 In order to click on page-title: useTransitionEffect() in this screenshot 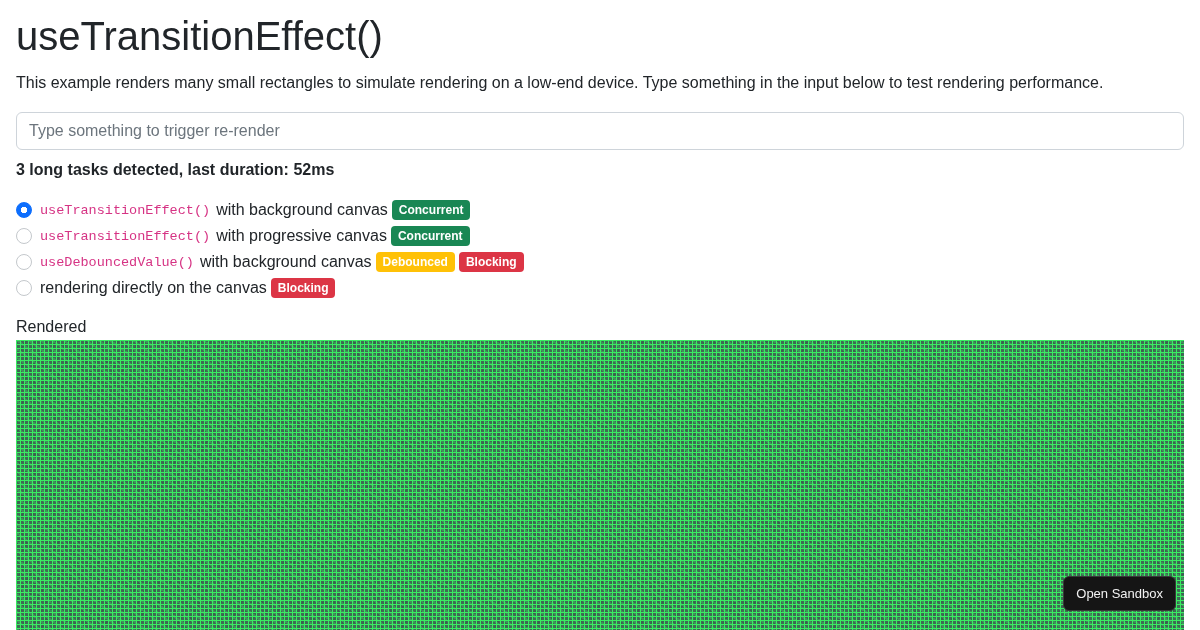, I will do `click(199, 36)`.